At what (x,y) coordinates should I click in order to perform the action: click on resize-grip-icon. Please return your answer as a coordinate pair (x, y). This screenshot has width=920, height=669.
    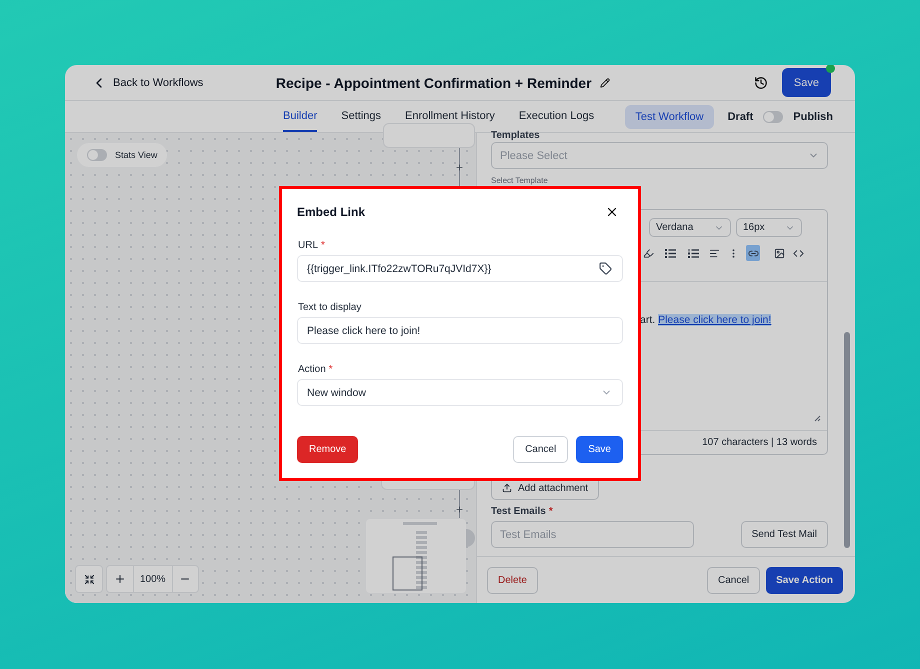
    Looking at the image, I should click on (817, 418).